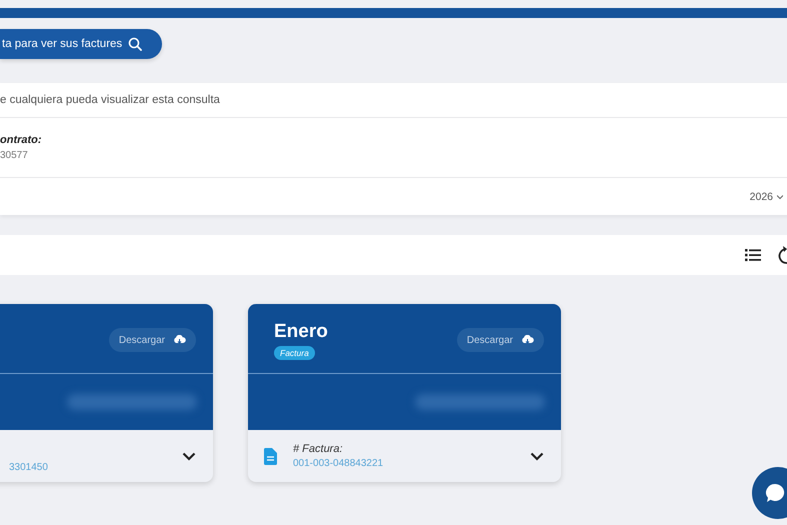  I want to click on search-icon, so click(135, 44).